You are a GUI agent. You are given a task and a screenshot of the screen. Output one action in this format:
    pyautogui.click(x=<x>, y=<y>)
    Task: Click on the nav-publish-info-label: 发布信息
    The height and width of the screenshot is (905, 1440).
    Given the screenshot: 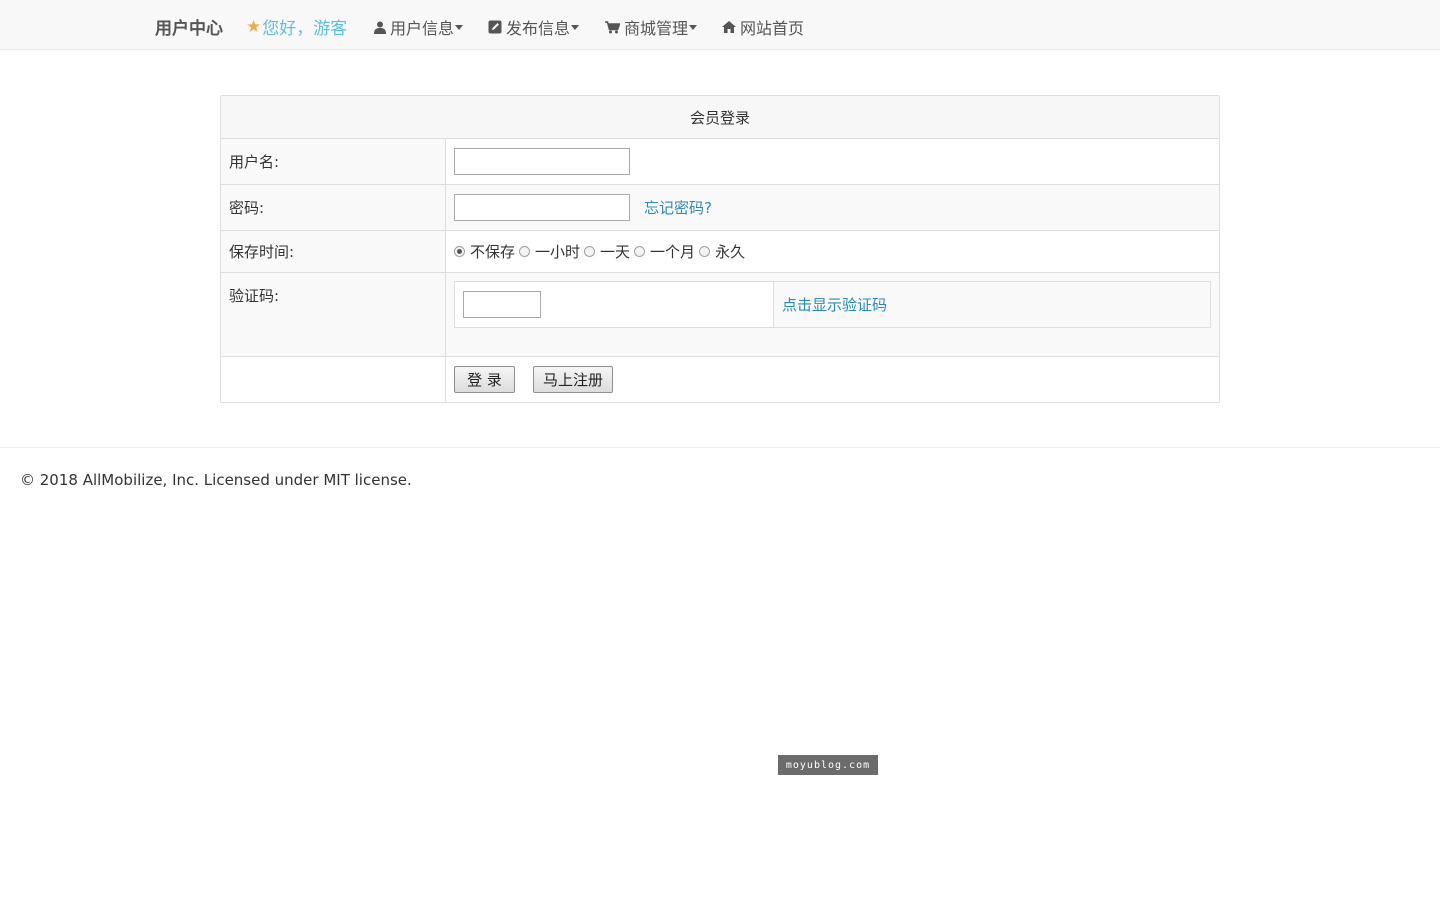 What is the action you would take?
    pyautogui.click(x=538, y=28)
    